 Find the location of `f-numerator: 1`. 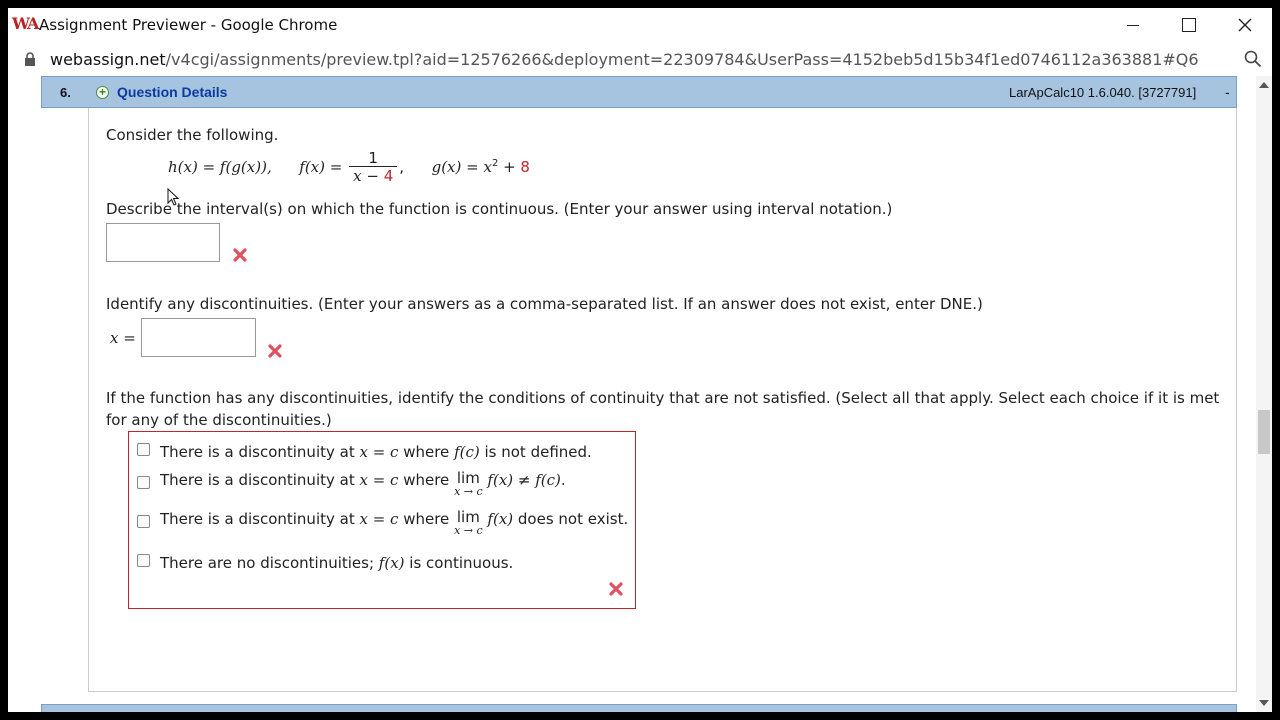

f-numerator: 1 is located at coordinates (373, 158).